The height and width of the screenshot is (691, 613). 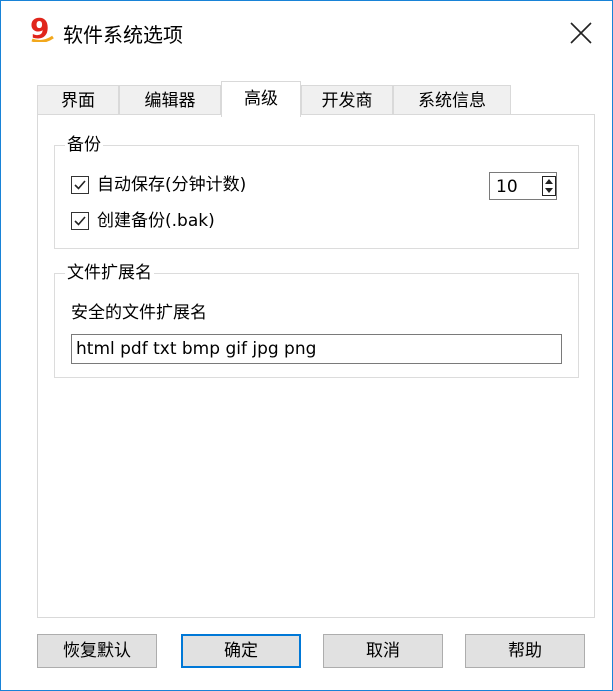 I want to click on ok-button: 确定, so click(x=241, y=651).